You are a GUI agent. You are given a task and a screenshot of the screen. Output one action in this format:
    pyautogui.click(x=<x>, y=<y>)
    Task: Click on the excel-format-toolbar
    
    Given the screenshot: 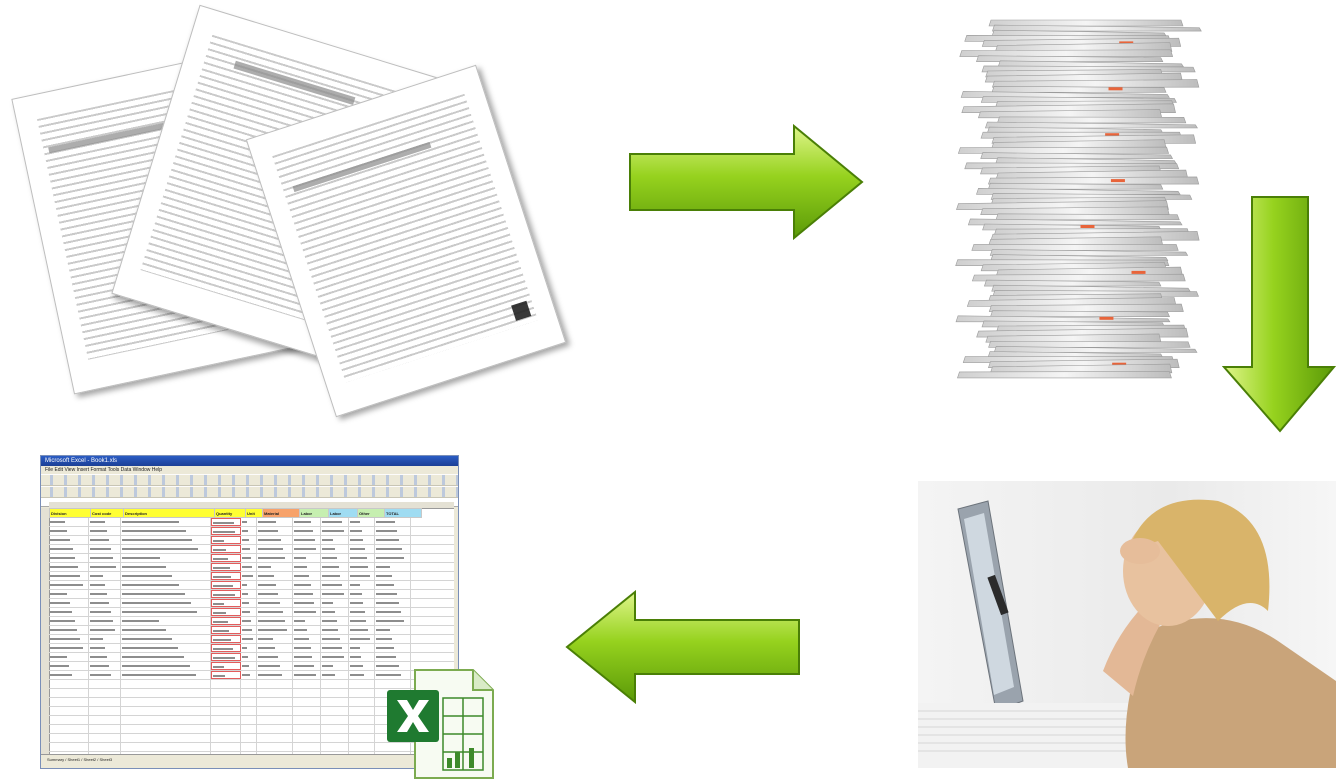 What is the action you would take?
    pyautogui.click(x=249, y=492)
    